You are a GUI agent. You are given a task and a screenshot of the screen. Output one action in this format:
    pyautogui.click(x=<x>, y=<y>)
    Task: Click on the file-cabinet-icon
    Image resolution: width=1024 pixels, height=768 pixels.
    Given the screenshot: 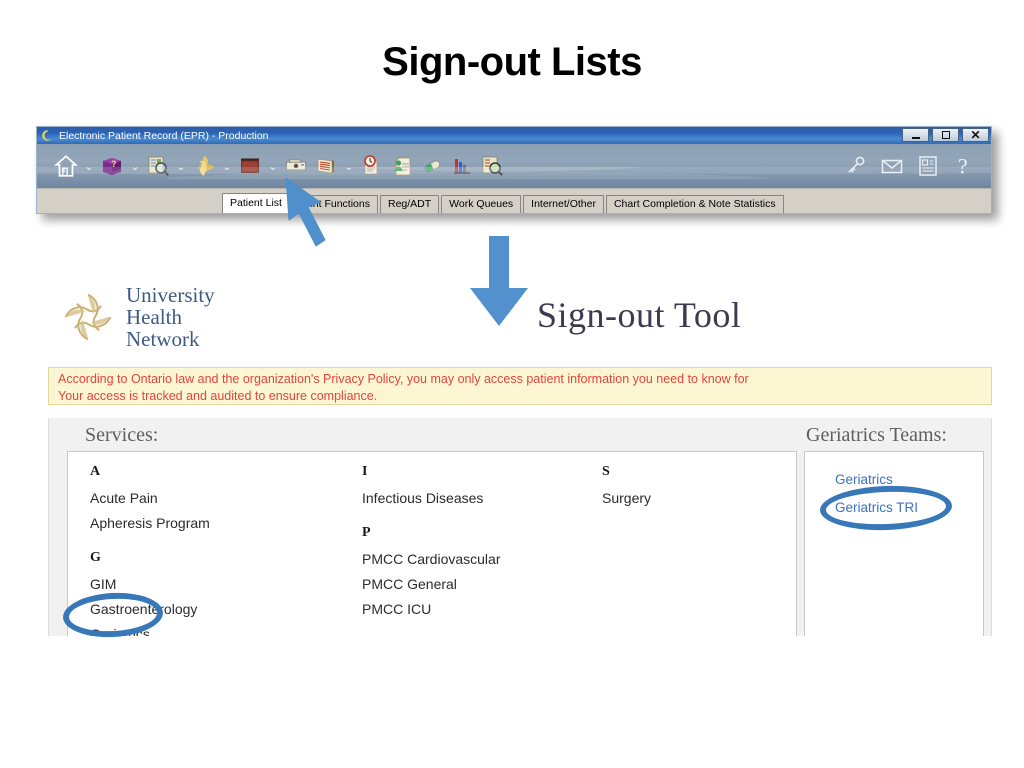 What is the action you would take?
    pyautogui.click(x=250, y=166)
    